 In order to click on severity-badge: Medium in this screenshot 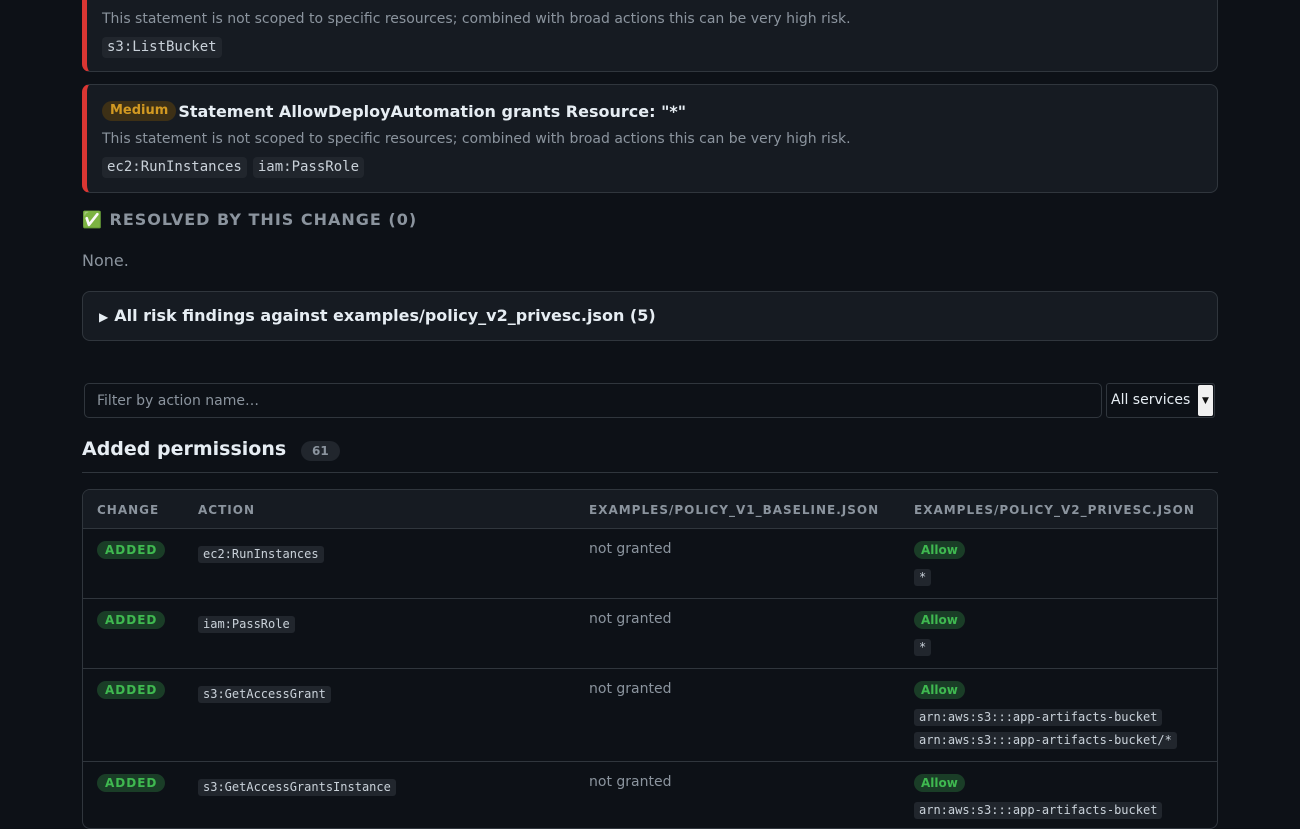, I will do `click(139, 111)`.